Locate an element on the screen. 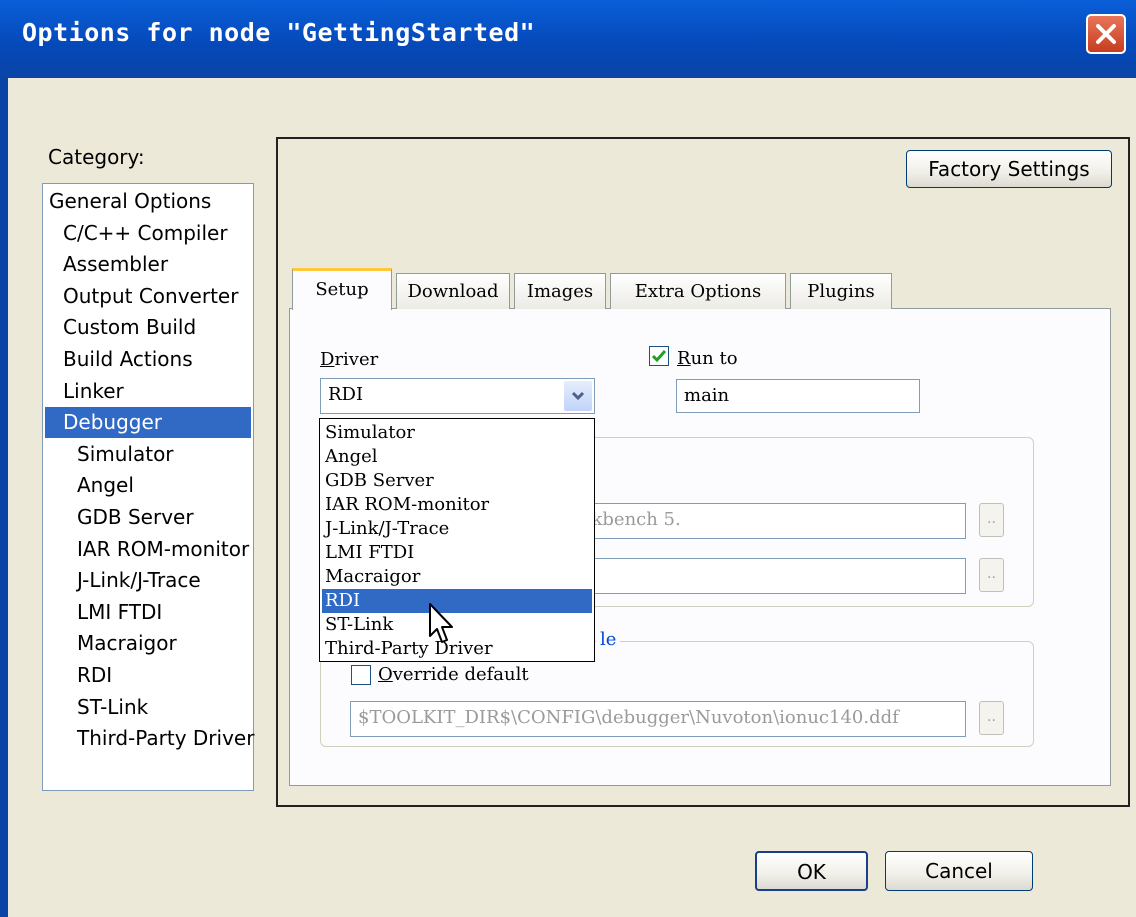 This screenshot has width=1136, height=917. close-icon is located at coordinates (1106, 34).